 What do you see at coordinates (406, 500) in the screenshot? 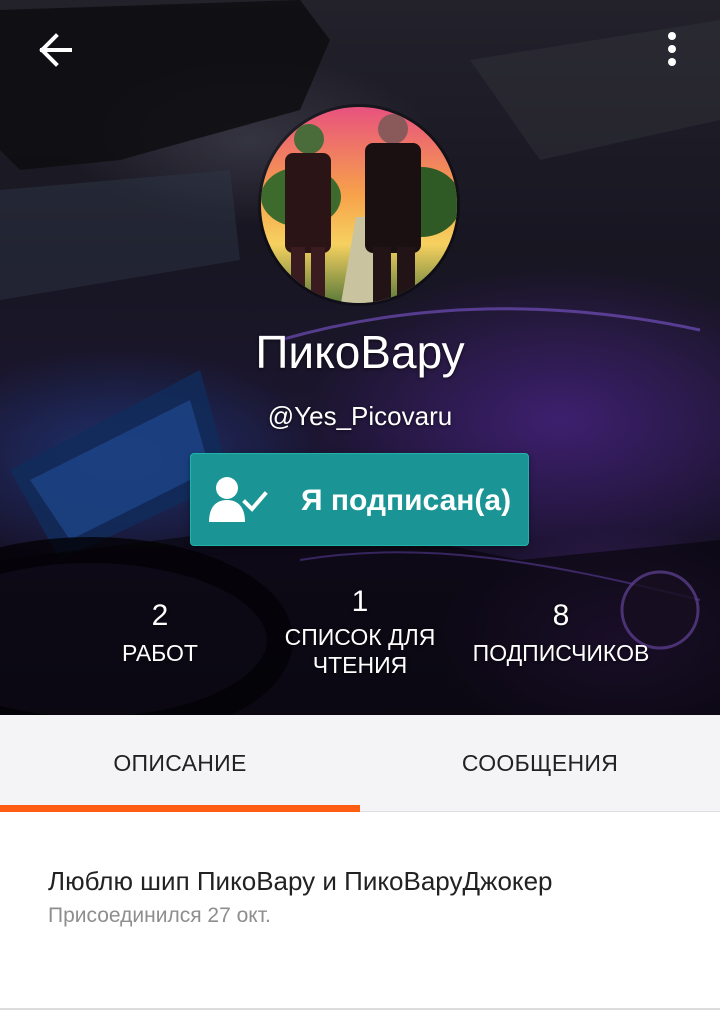
I see `following-button-label: Я подписан(а)` at bounding box center [406, 500].